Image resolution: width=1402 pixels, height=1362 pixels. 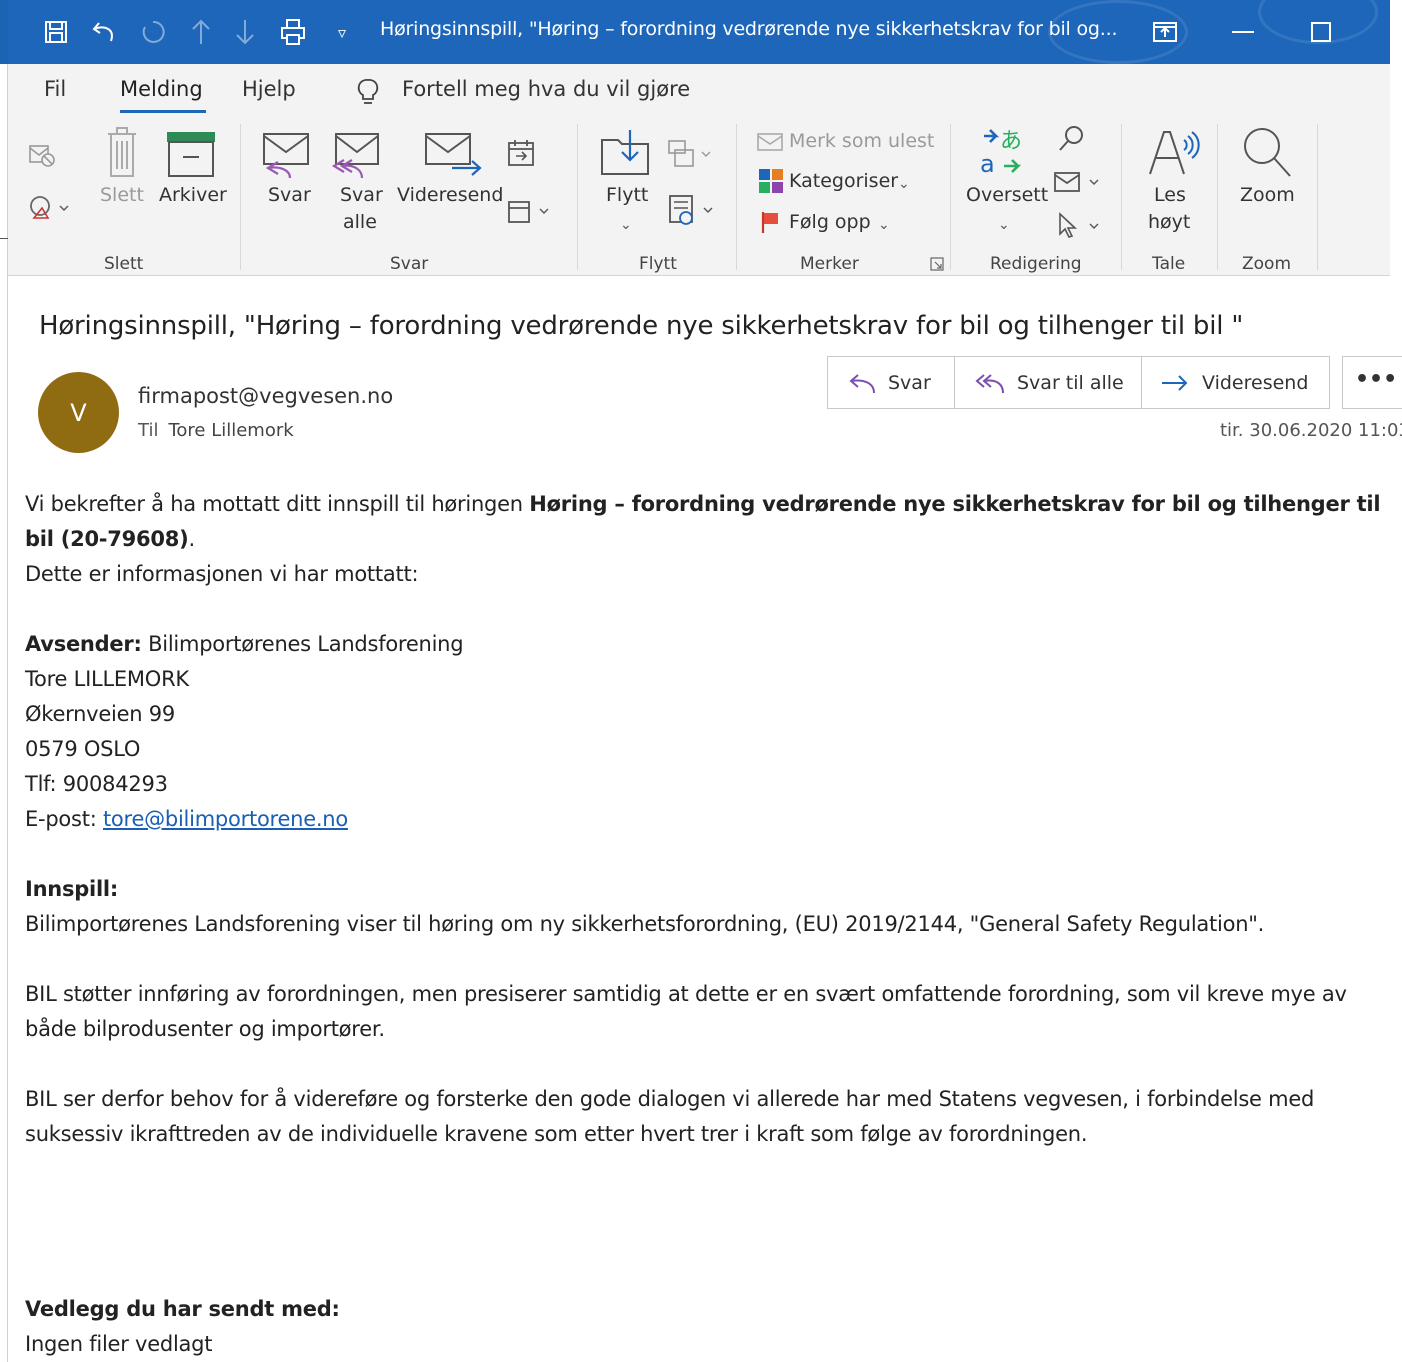 What do you see at coordinates (71, 889) in the screenshot?
I see `input-label: Innspill:` at bounding box center [71, 889].